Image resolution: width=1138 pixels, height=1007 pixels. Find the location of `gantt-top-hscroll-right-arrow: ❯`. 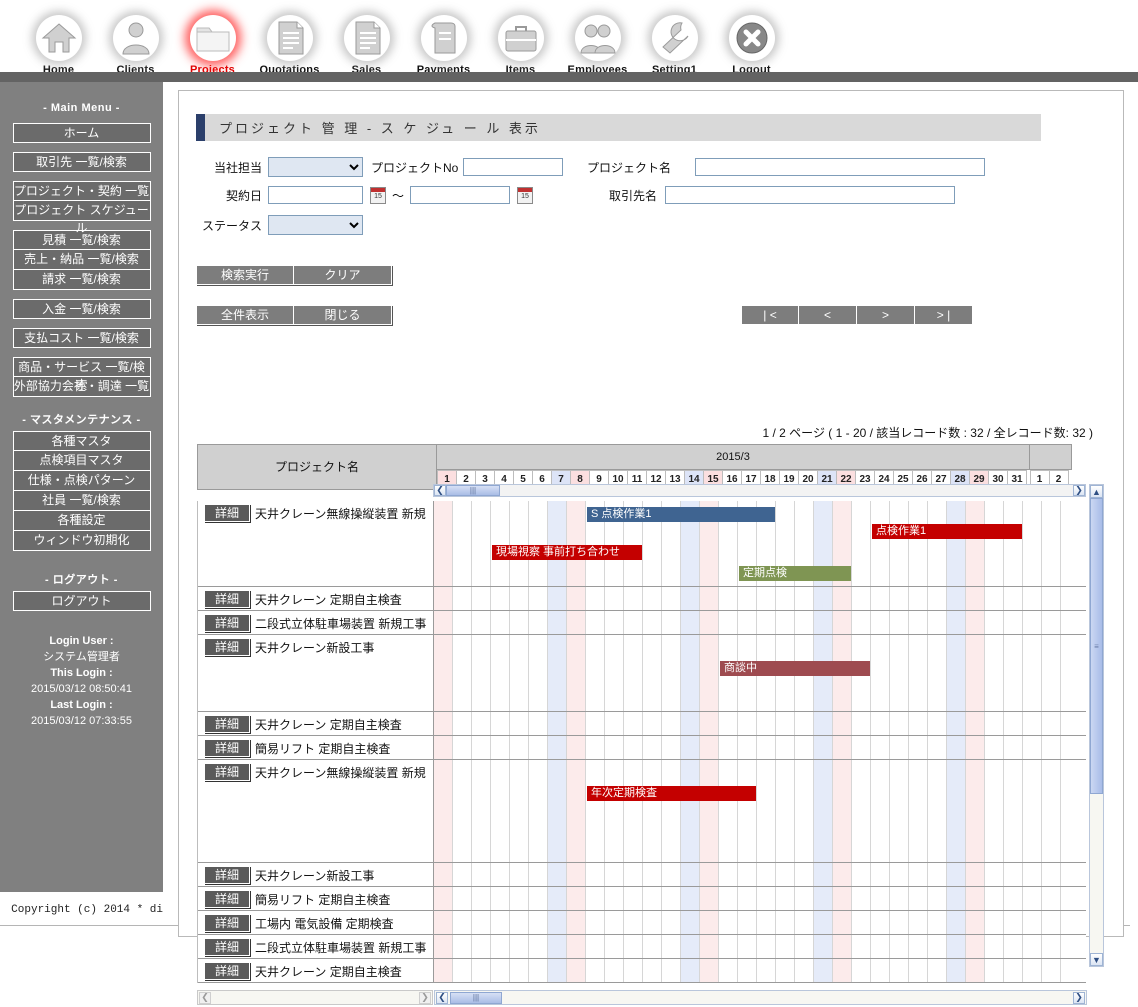

gantt-top-hscroll-right-arrow: ❯ is located at coordinates (1079, 490).